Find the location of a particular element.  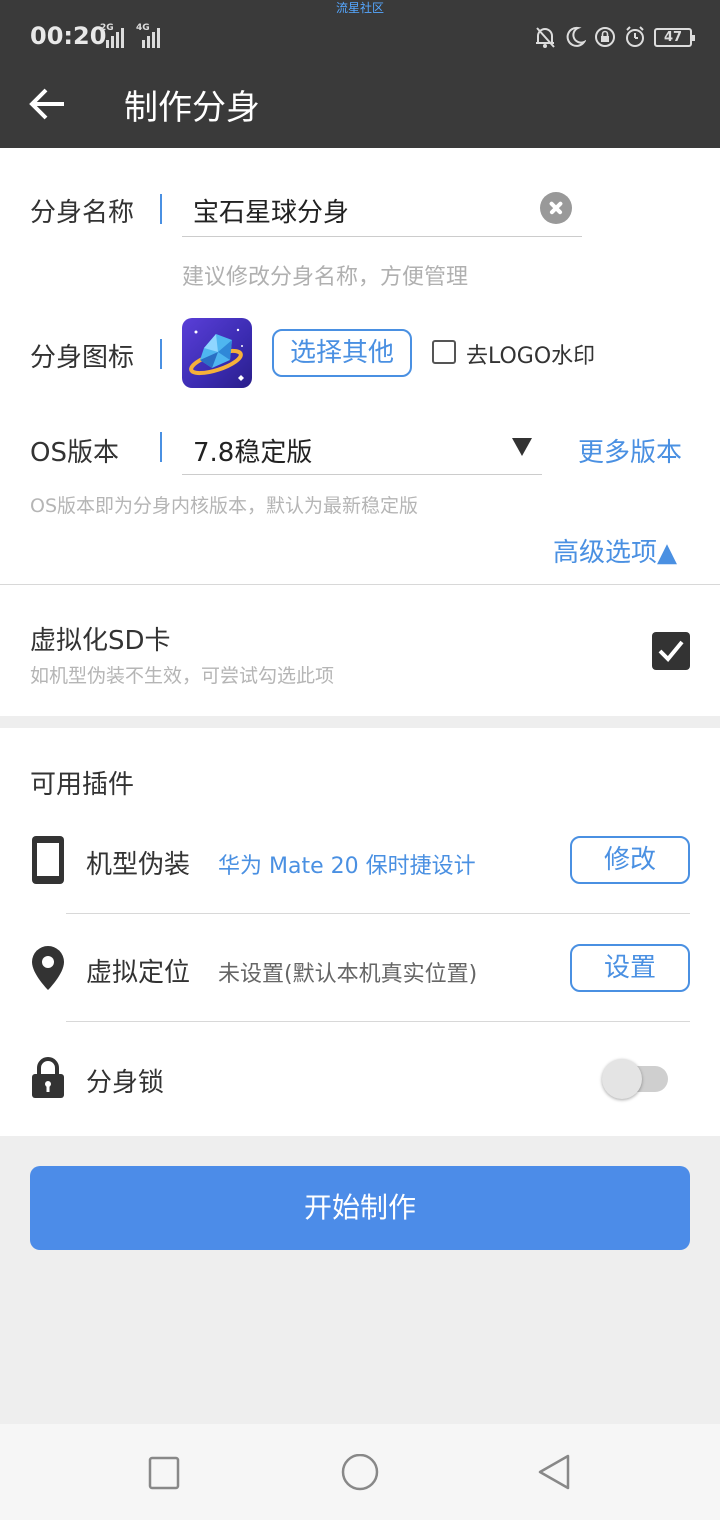

triangle-back-icon is located at coordinates (554, 1472).